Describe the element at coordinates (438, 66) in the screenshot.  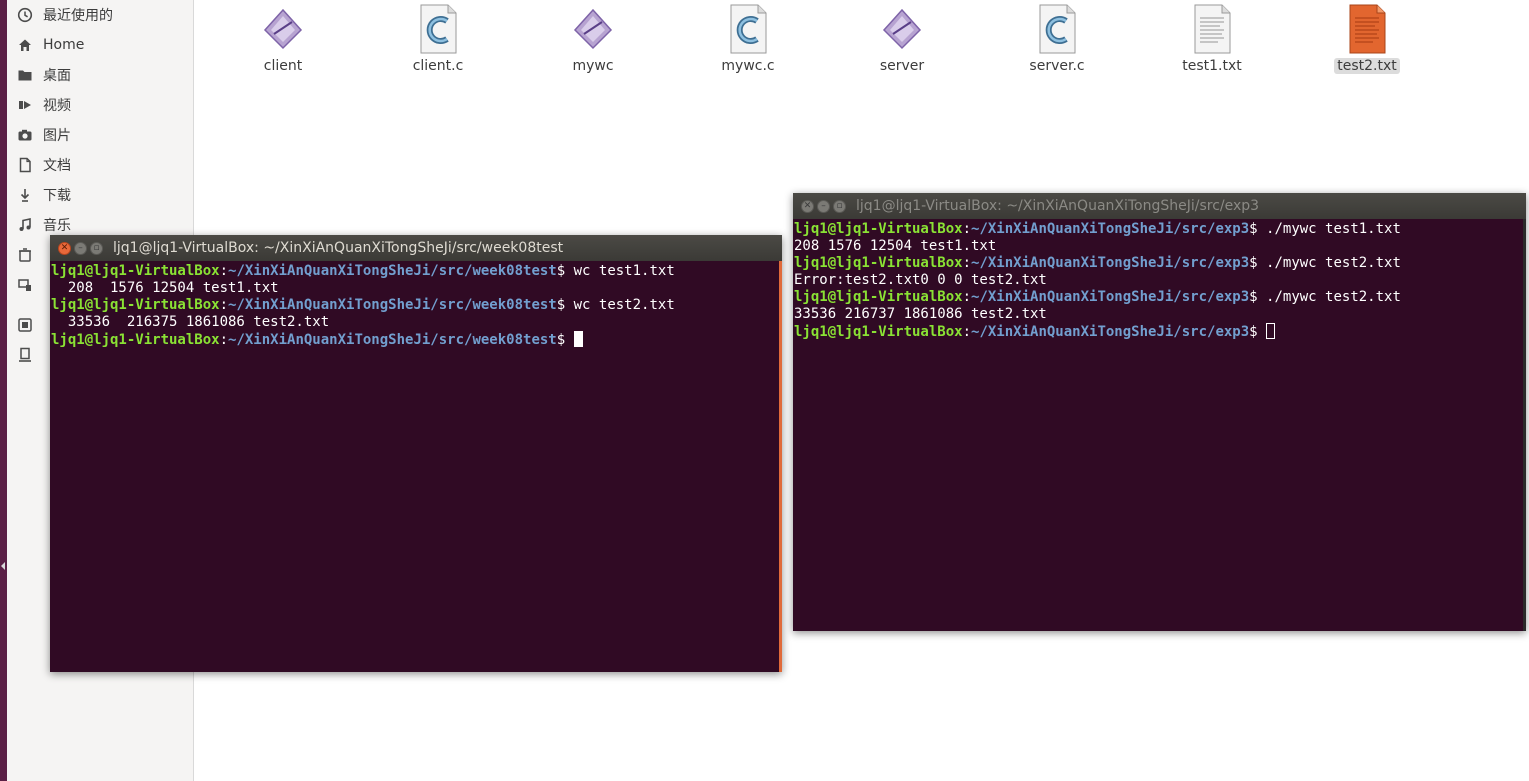
I see `file-name: client.c` at that location.